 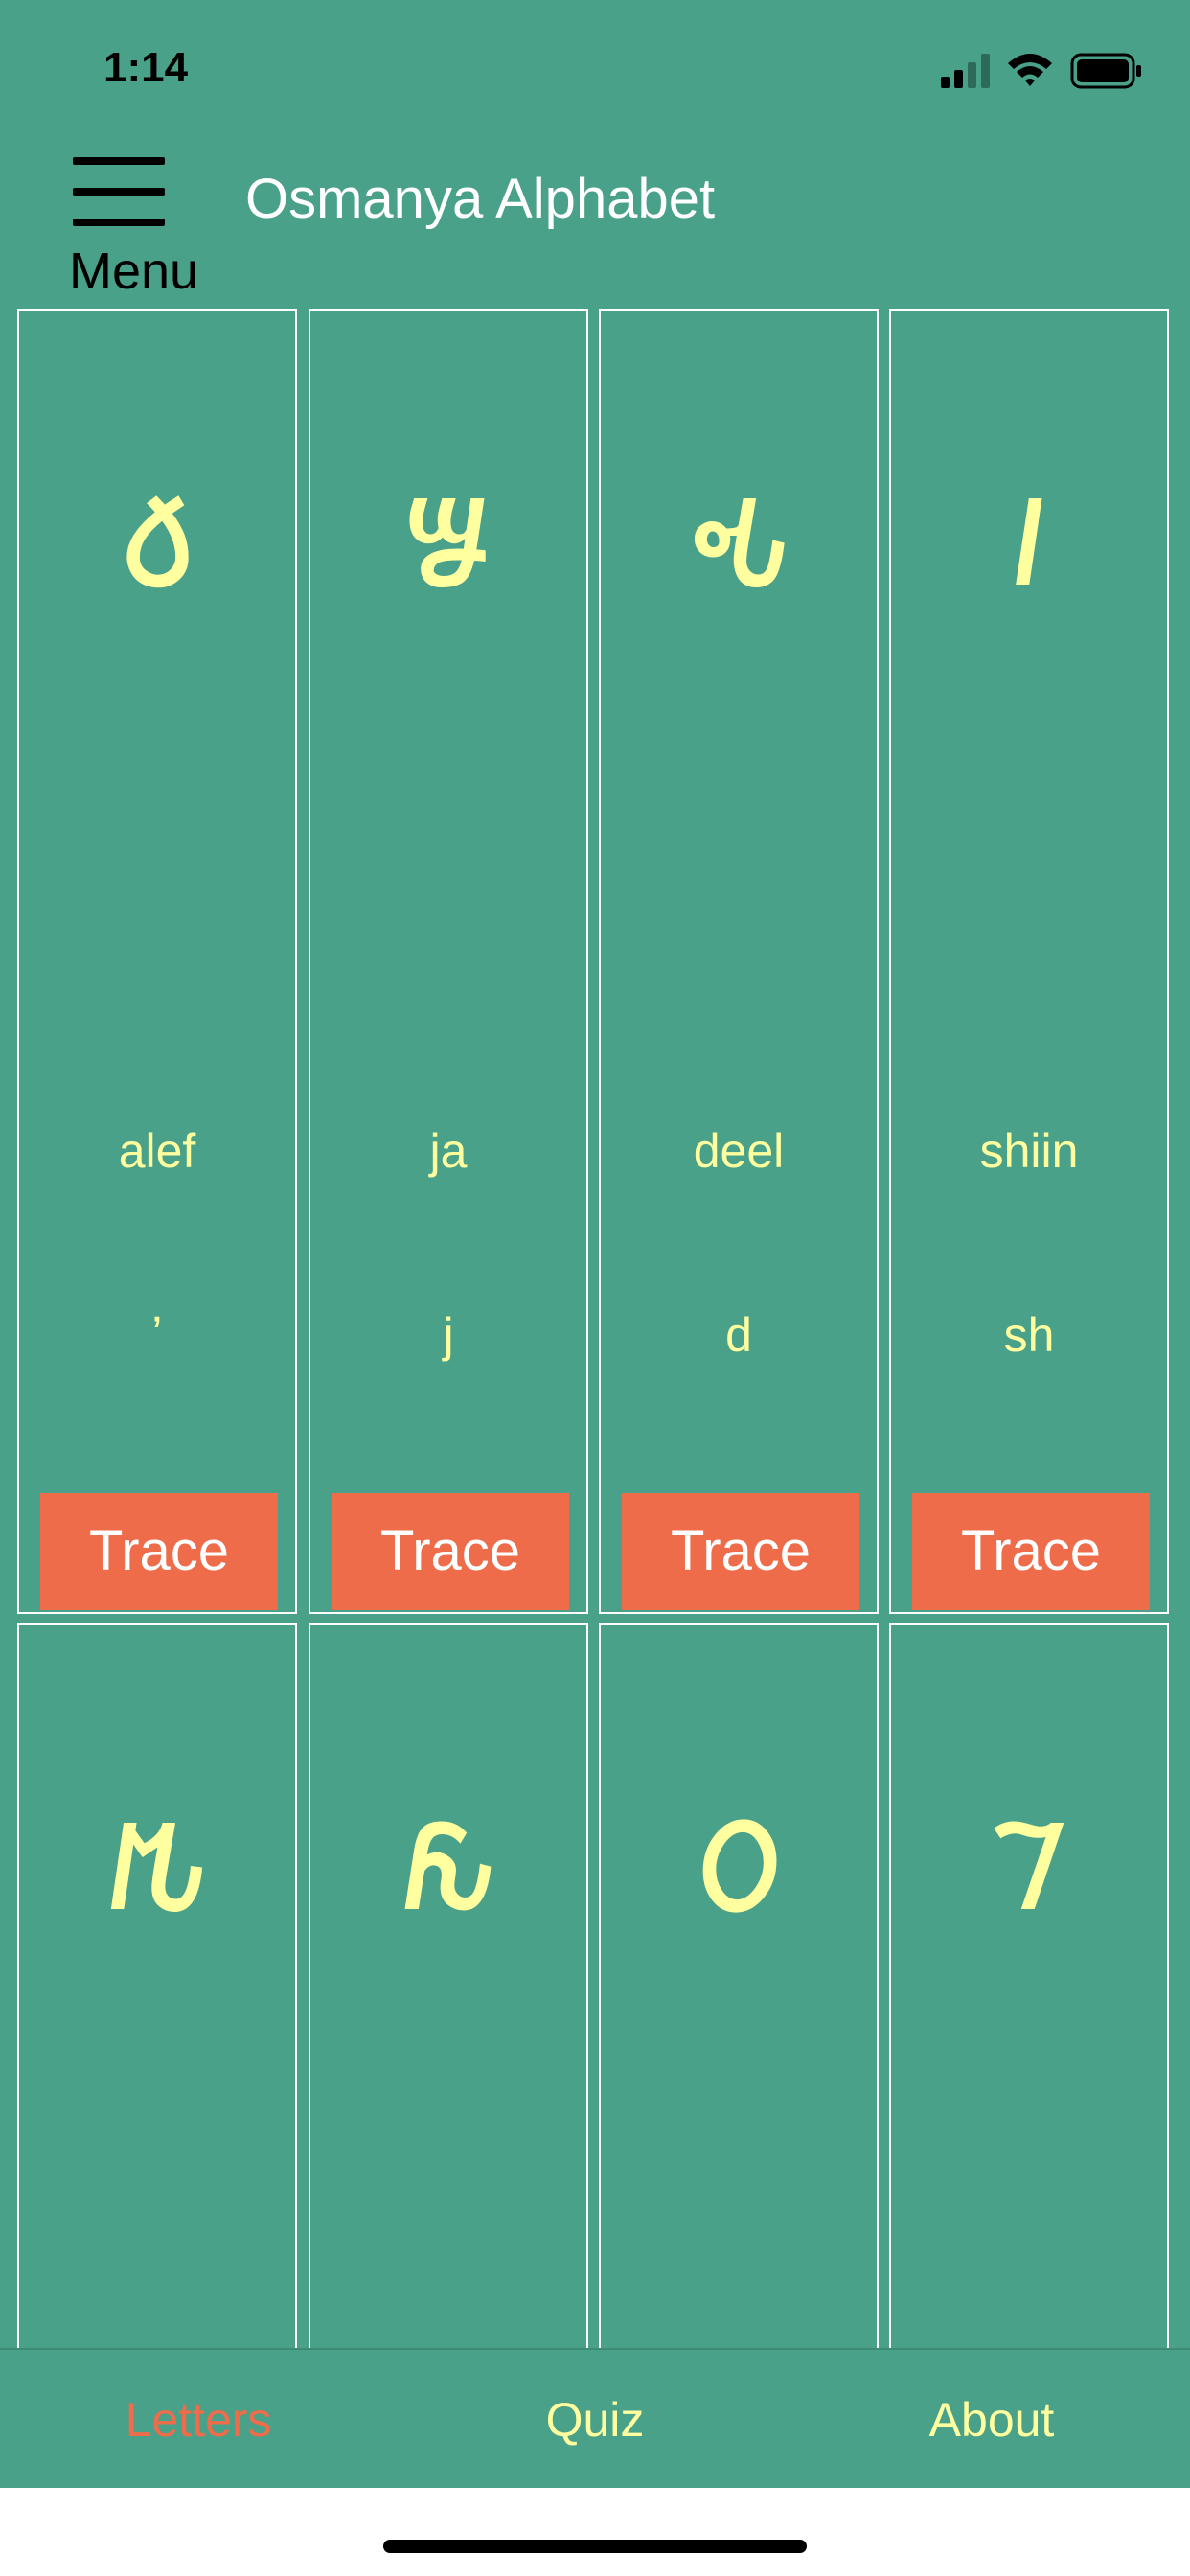 What do you see at coordinates (1105, 71) in the screenshot?
I see `battery-icon` at bounding box center [1105, 71].